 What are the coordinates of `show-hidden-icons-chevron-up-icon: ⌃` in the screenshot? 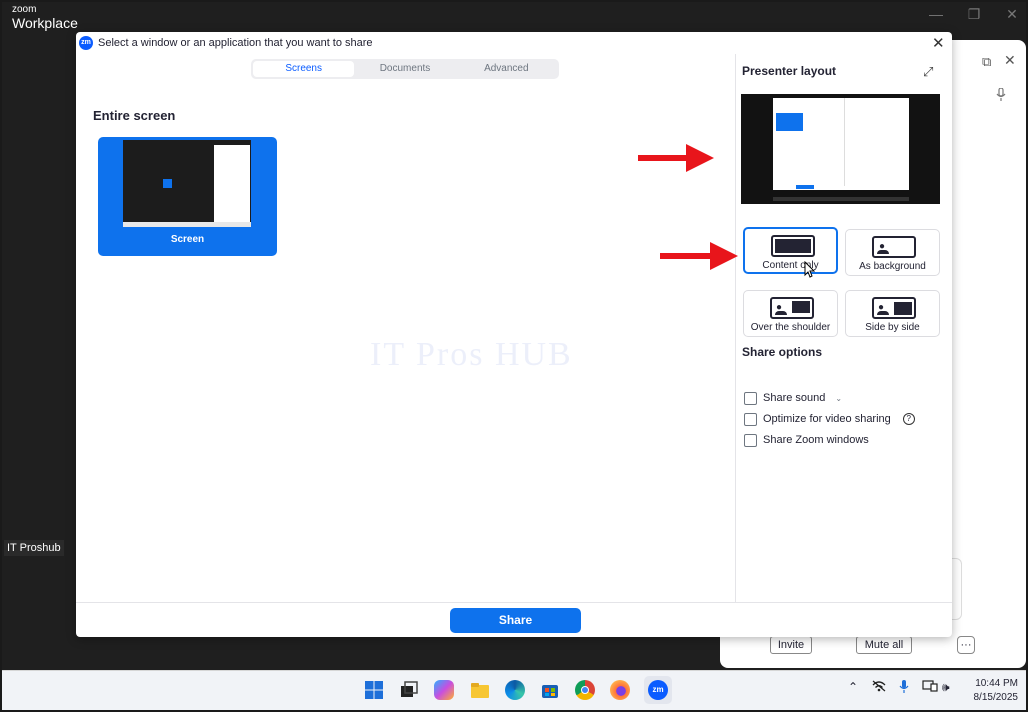 It's located at (853, 687).